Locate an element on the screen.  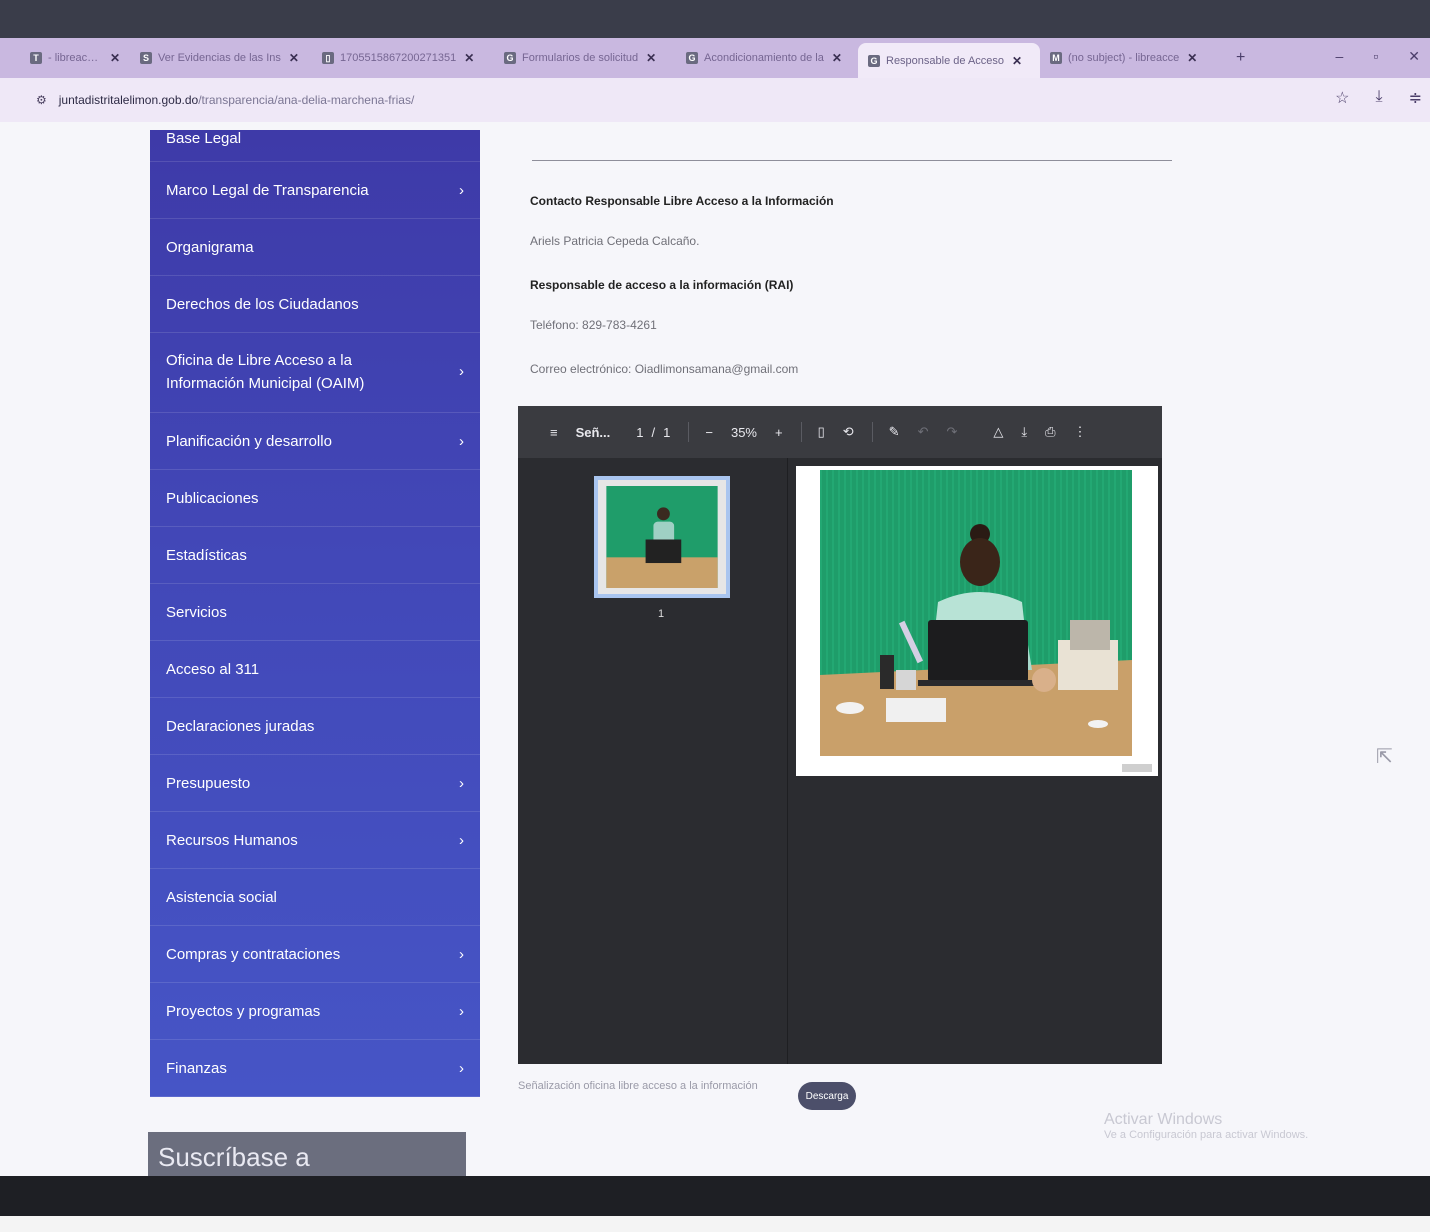
new-tab-button: + is located at coordinates (1240, 58).